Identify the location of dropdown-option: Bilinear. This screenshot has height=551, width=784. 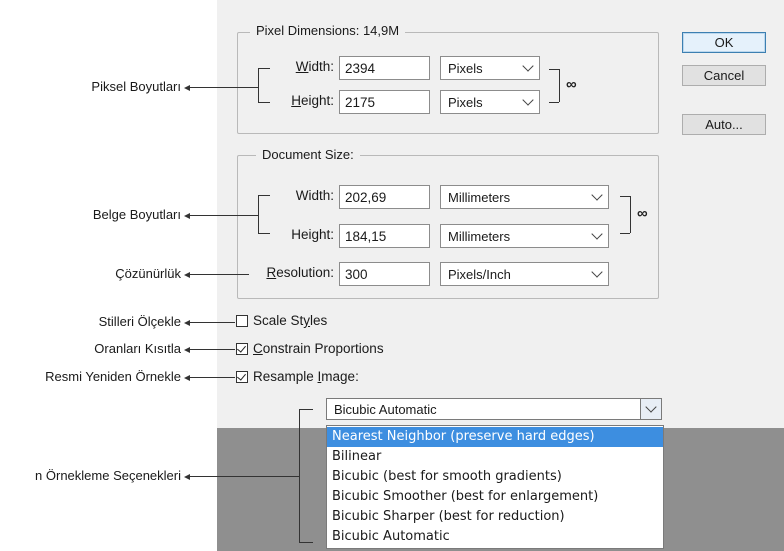
(495, 457).